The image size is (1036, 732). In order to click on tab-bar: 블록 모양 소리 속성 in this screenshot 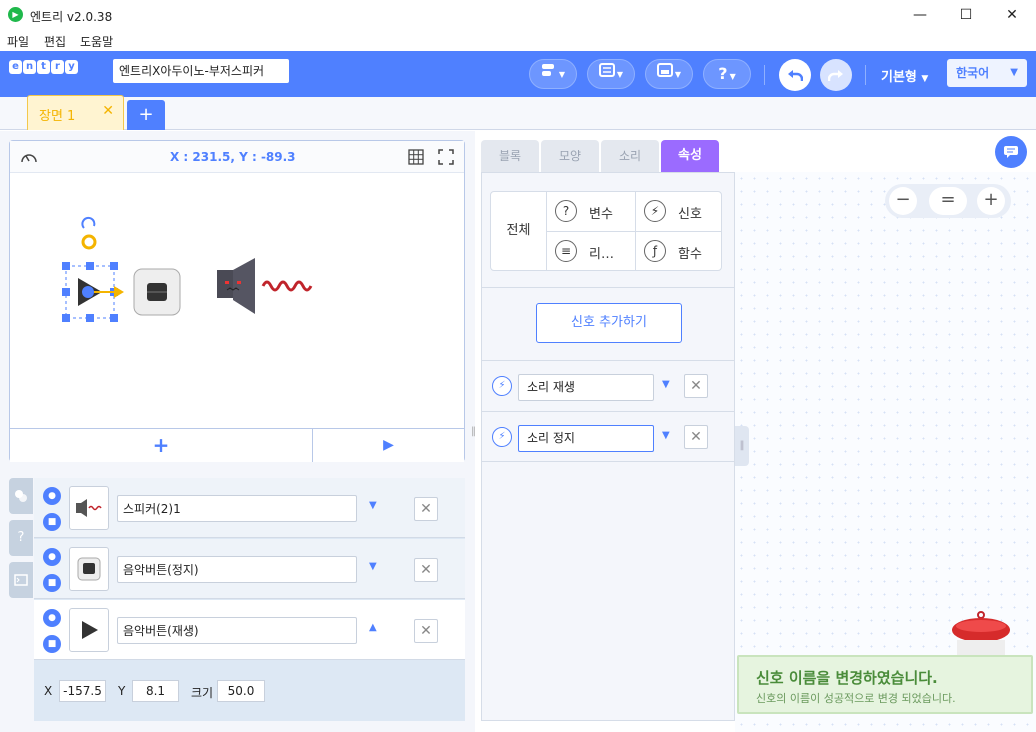, I will do `click(607, 156)`.